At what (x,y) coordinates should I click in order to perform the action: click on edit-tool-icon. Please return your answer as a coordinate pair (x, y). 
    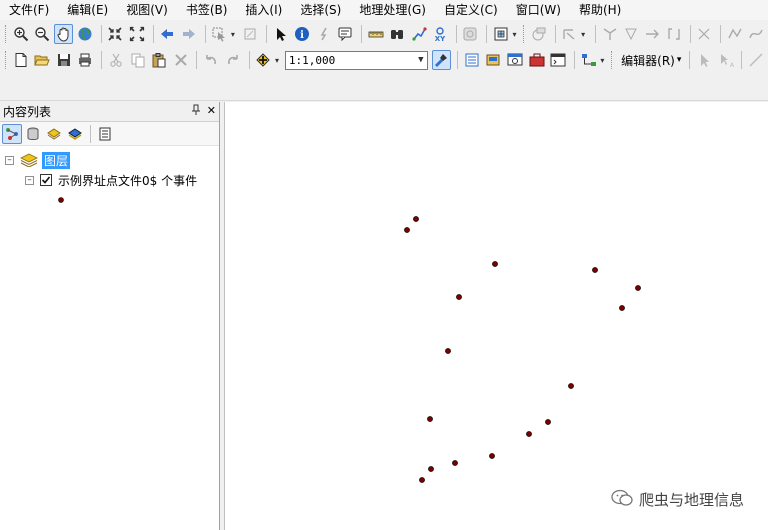
    Looking at the image, I should click on (704, 60).